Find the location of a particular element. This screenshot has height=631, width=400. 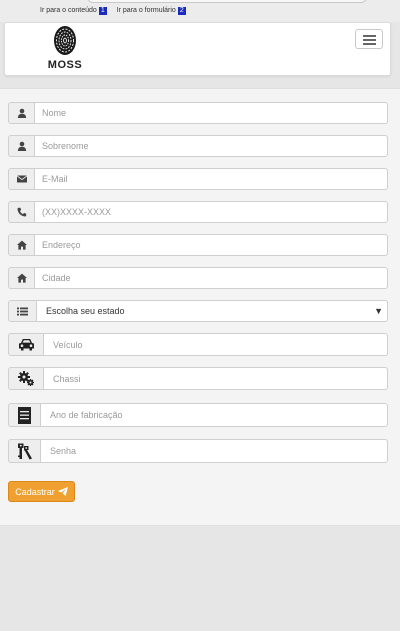

gears-icon is located at coordinates (25, 378).